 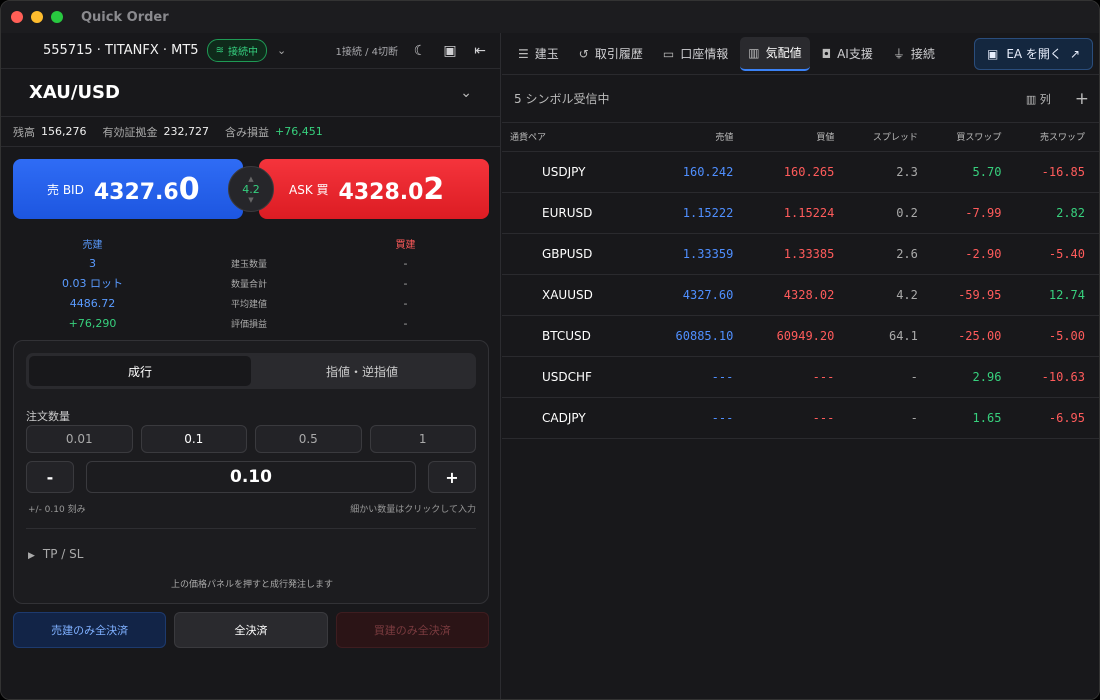 I want to click on tpsl-toggle: ▶ TP / SL, so click(x=55, y=554).